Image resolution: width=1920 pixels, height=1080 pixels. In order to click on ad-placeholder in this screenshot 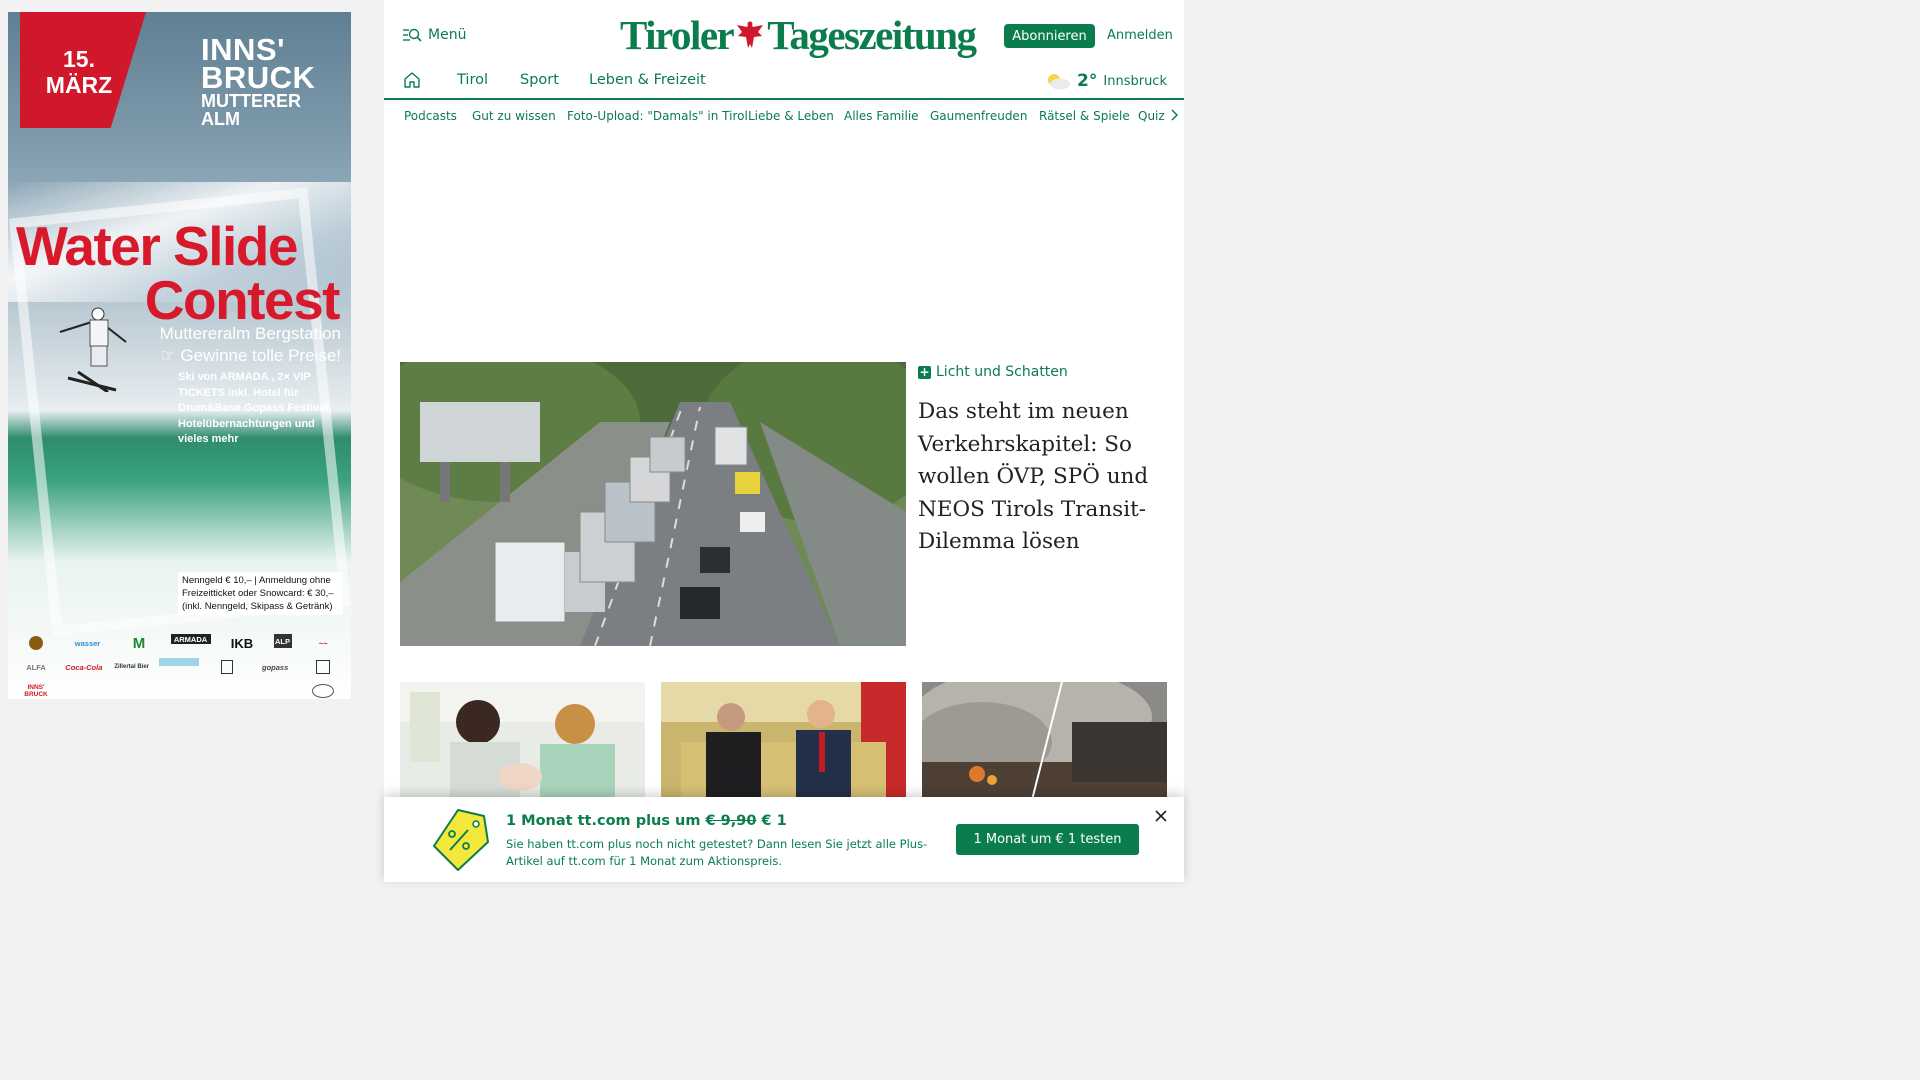, I will do `click(784, 239)`.